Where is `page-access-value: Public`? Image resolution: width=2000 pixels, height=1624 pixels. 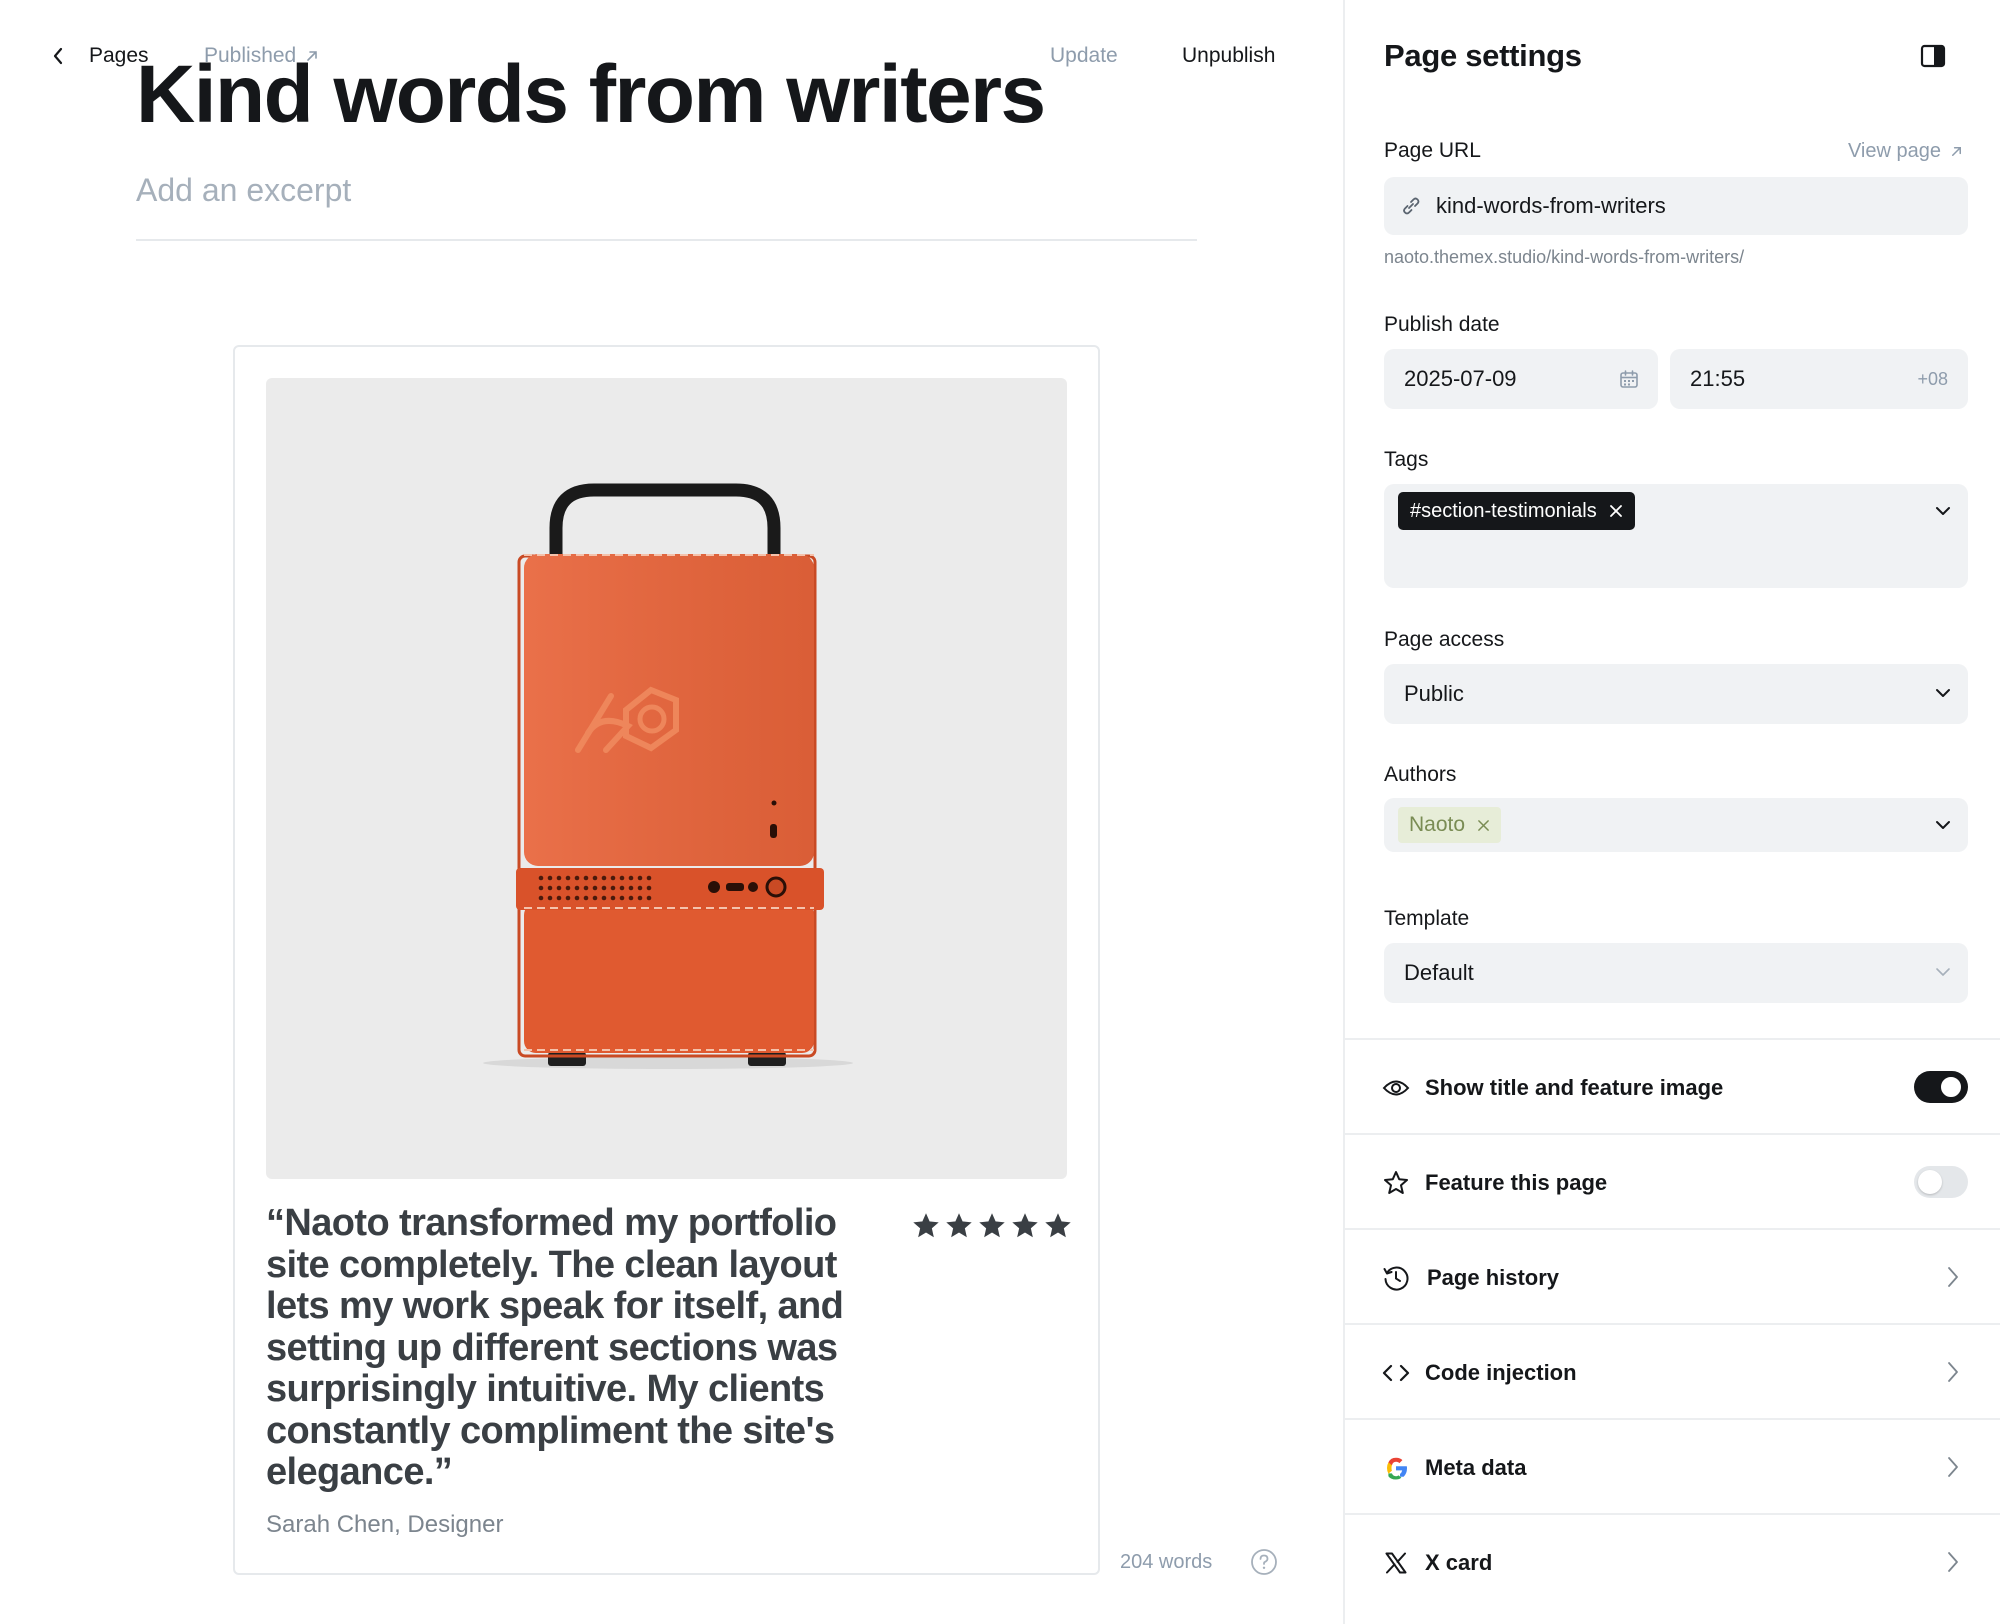
page-access-value: Public is located at coordinates (1434, 693).